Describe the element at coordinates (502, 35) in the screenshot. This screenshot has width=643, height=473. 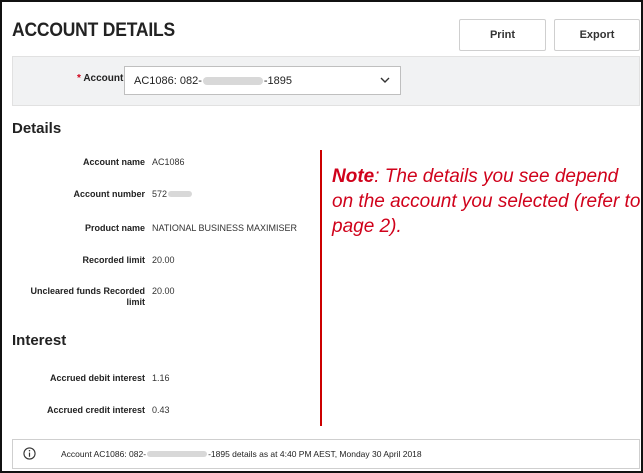
I see `print-button: Print` at that location.